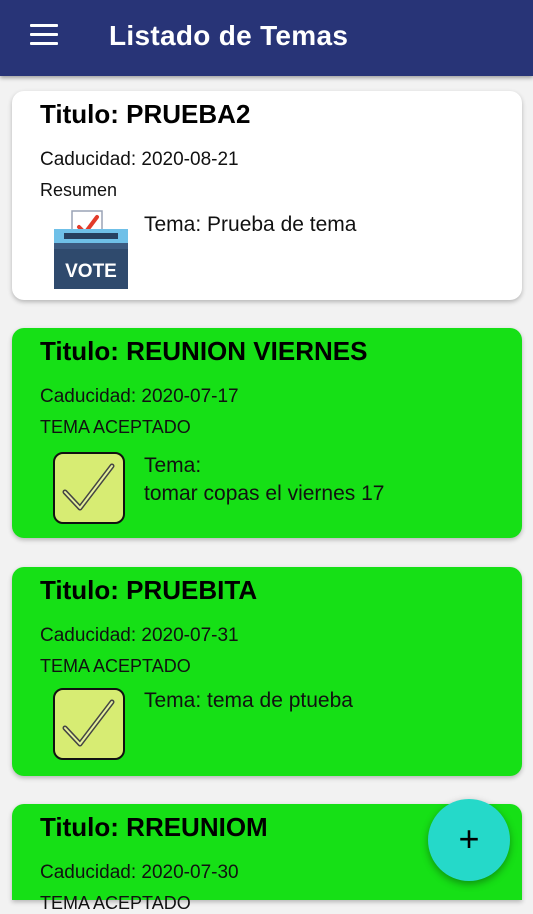 This screenshot has width=533, height=914. What do you see at coordinates (204, 351) in the screenshot?
I see `card-title: Titulo: REUNION VIERNES` at bounding box center [204, 351].